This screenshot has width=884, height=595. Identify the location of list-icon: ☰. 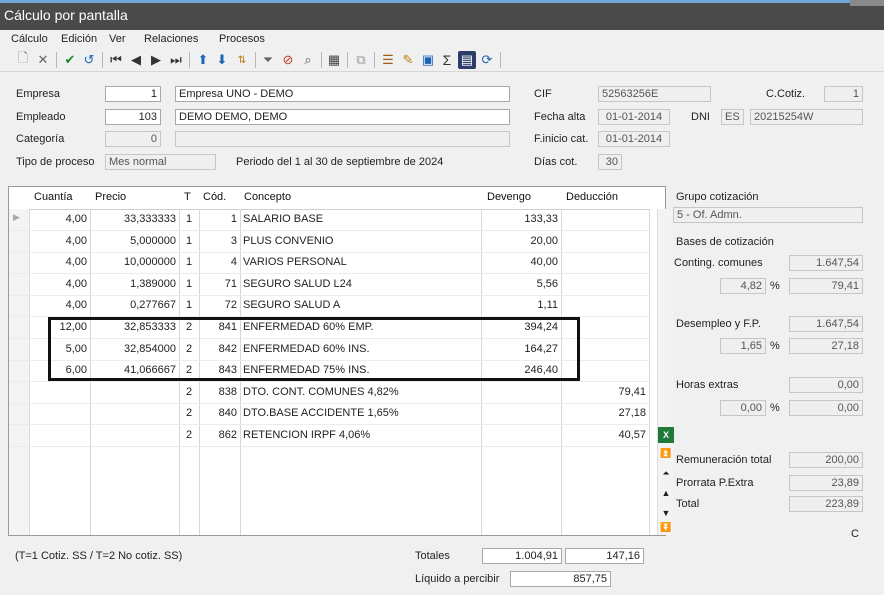
(388, 60).